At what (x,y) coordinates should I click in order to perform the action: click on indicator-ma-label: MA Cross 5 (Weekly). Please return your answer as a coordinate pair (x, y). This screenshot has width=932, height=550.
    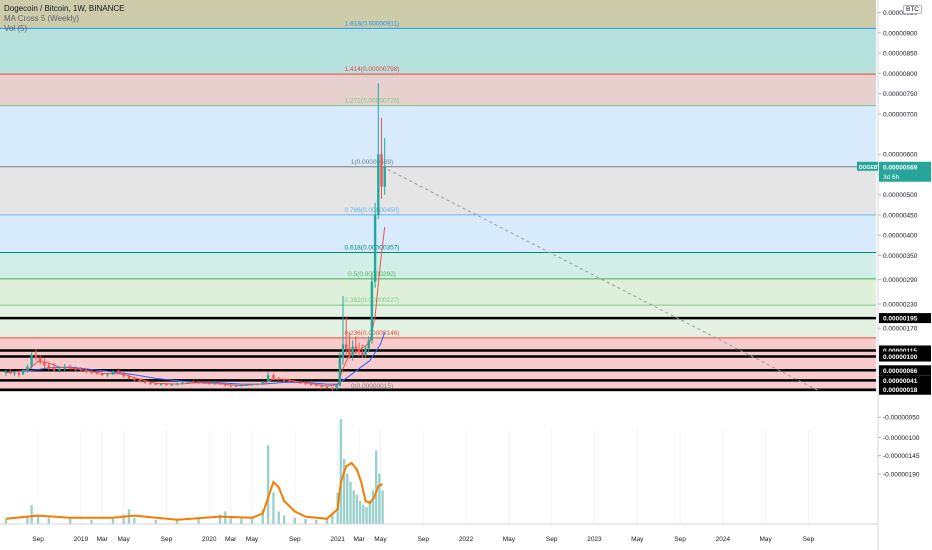
    Looking at the image, I should click on (41, 19).